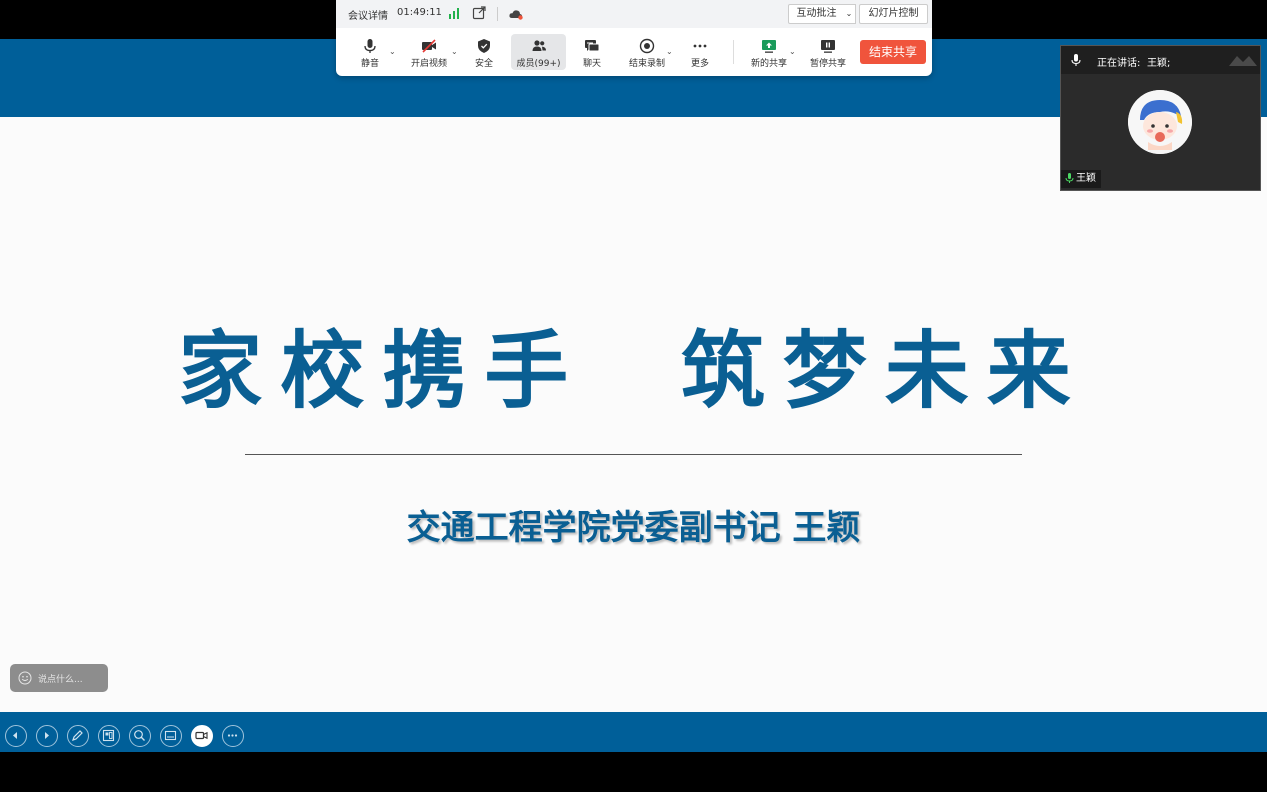 The height and width of the screenshot is (792, 1267). What do you see at coordinates (368, 14) in the screenshot?
I see `meeting-details-link: 会议详情` at bounding box center [368, 14].